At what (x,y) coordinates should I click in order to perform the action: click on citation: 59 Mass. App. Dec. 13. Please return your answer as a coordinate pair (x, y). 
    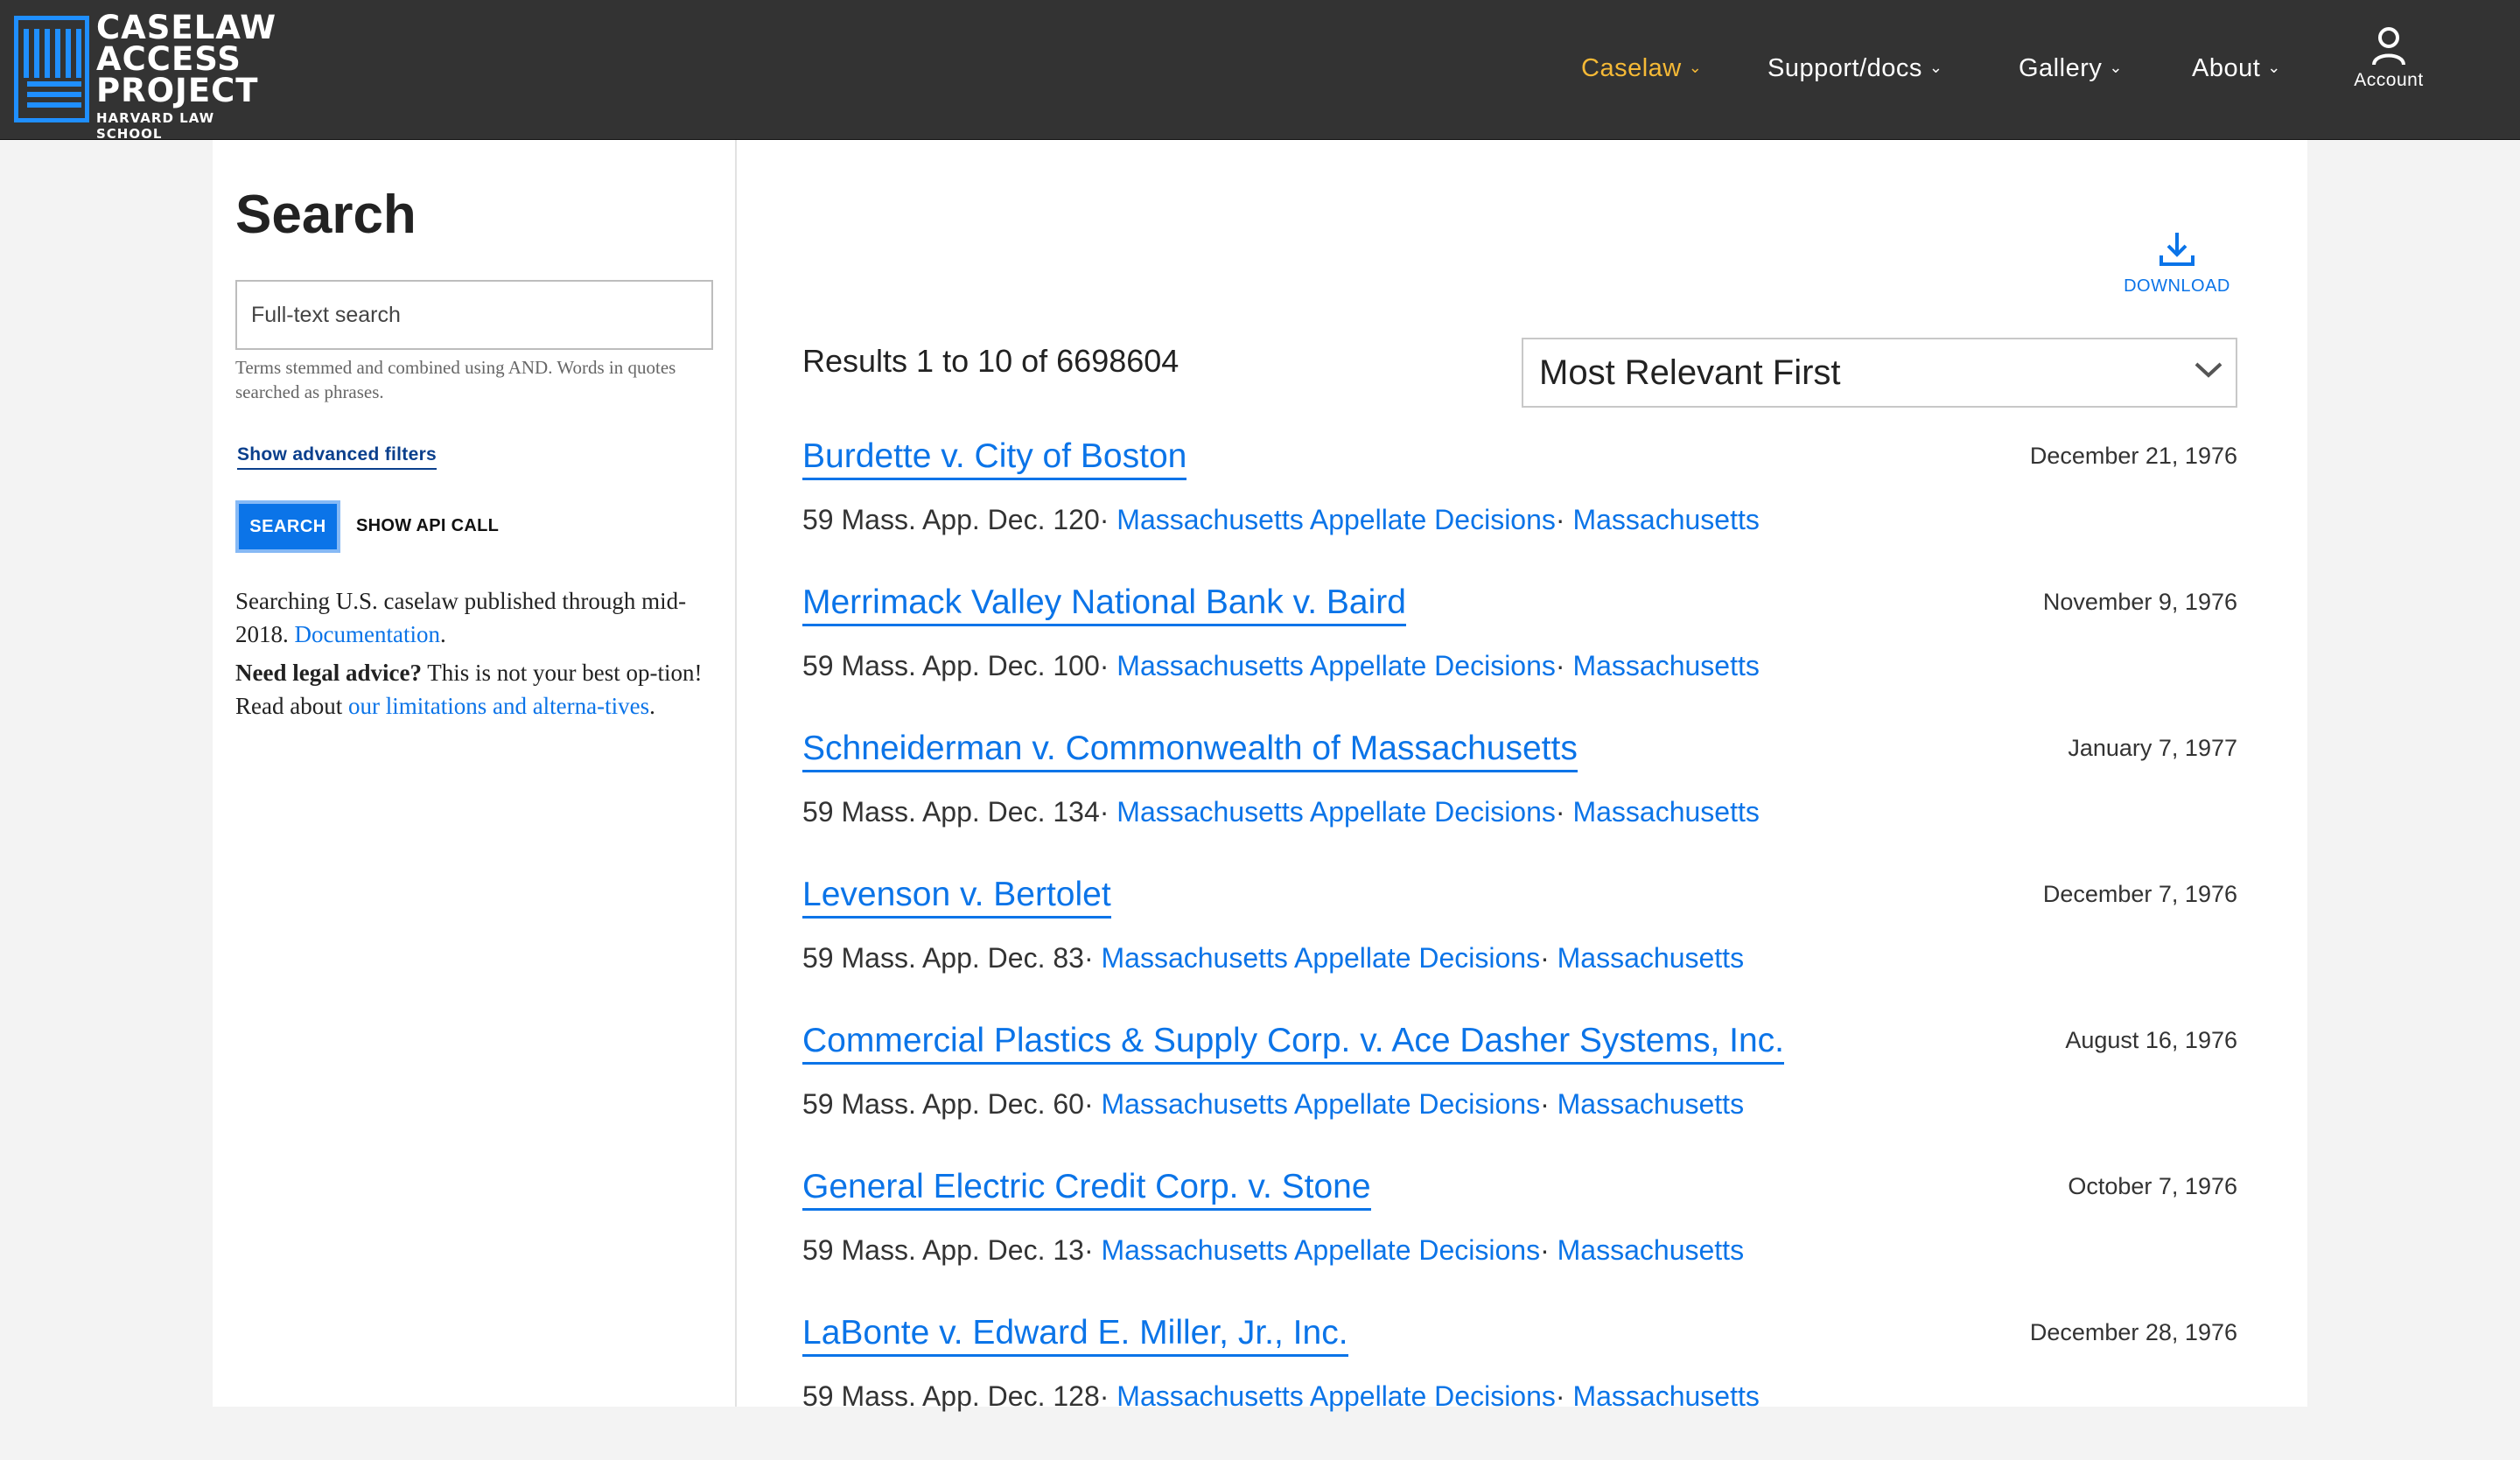
    Looking at the image, I should click on (943, 1250).